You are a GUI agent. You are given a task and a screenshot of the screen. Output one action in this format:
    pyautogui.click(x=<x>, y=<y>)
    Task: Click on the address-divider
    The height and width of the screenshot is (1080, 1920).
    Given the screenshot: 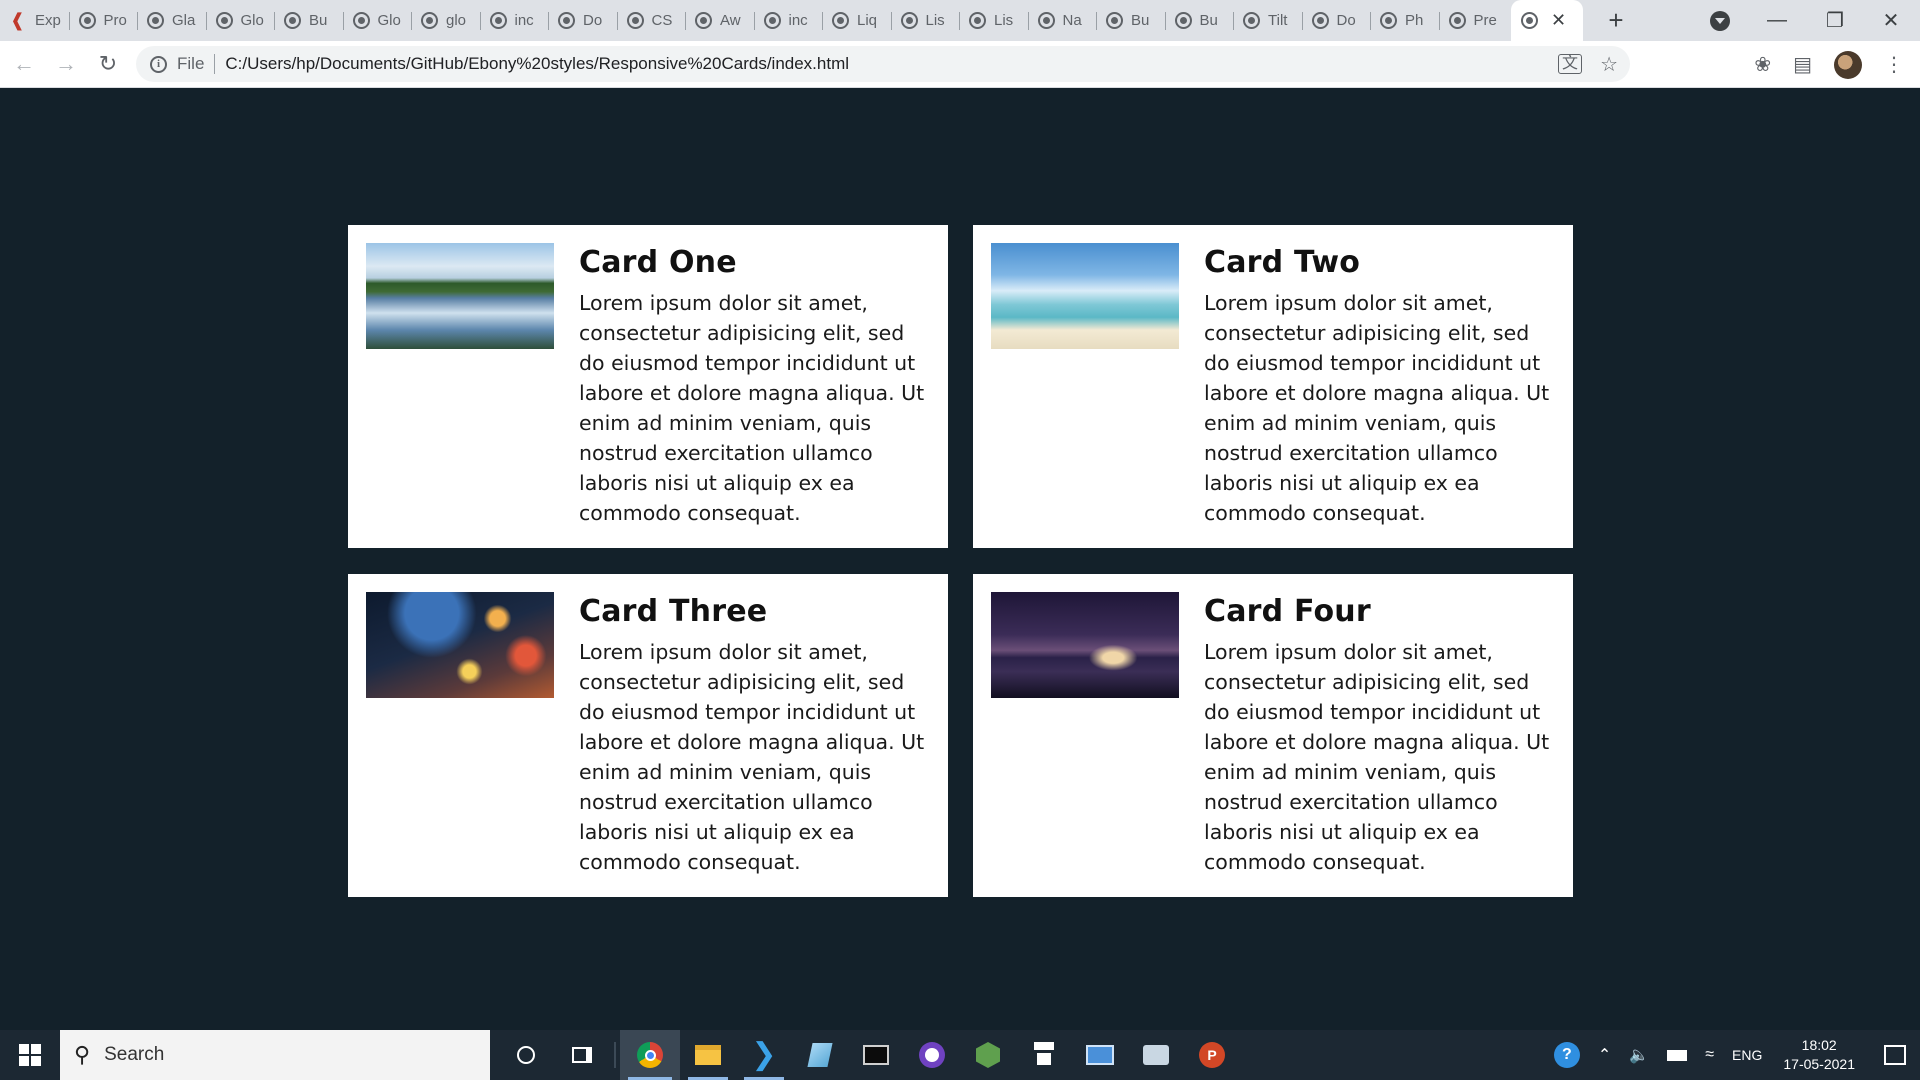 What is the action you would take?
    pyautogui.click(x=215, y=64)
    